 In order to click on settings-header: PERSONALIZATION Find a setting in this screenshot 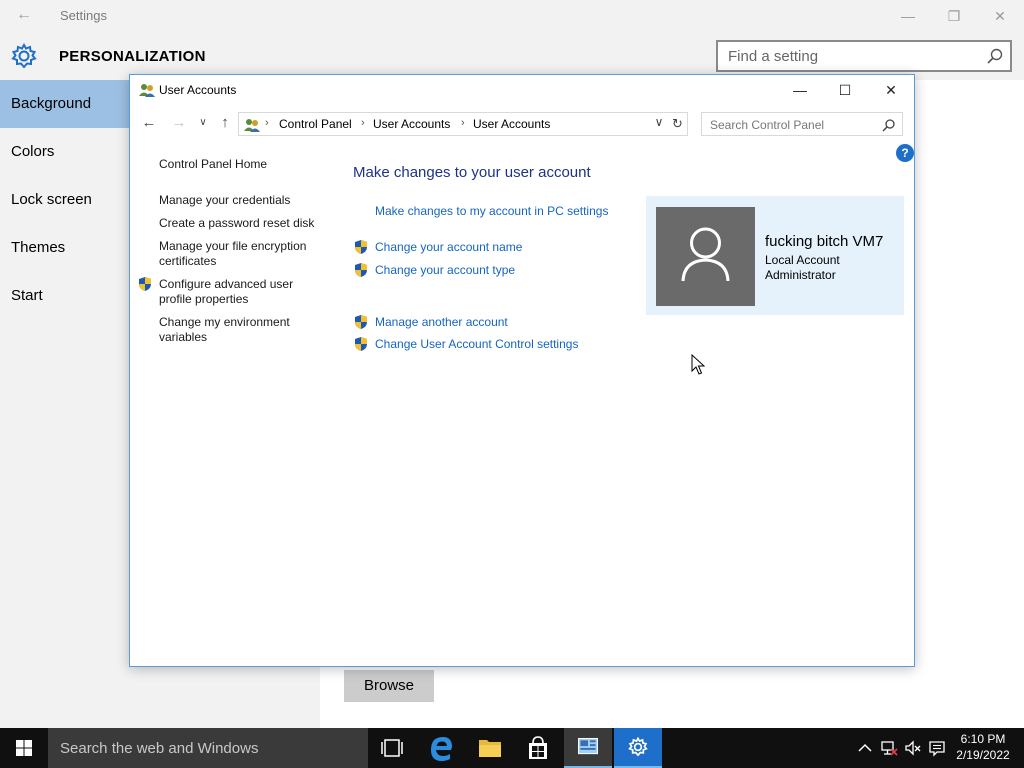, I will do `click(512, 57)`.